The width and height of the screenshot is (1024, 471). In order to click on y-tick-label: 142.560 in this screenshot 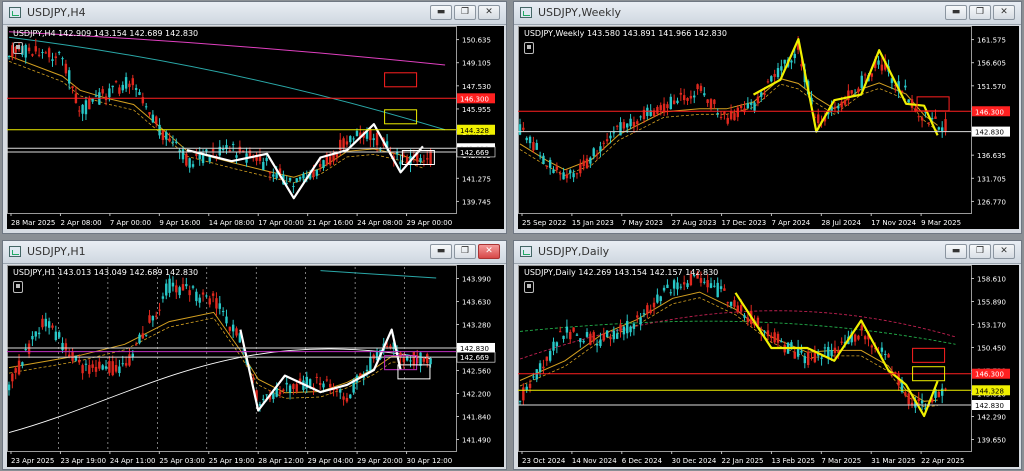, I will do `click(476, 372)`.